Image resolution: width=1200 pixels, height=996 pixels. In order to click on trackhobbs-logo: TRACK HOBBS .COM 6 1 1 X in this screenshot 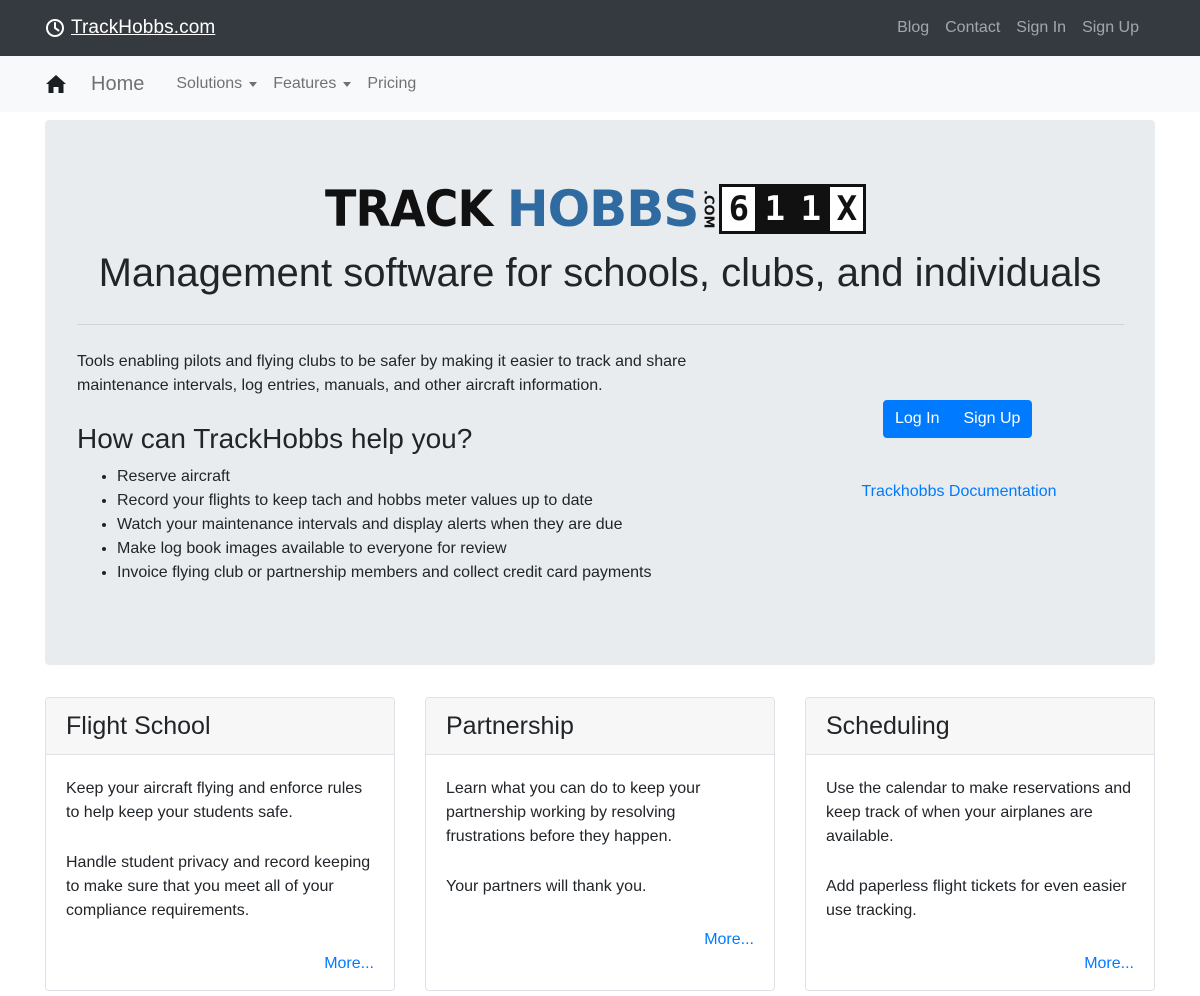, I will do `click(596, 209)`.